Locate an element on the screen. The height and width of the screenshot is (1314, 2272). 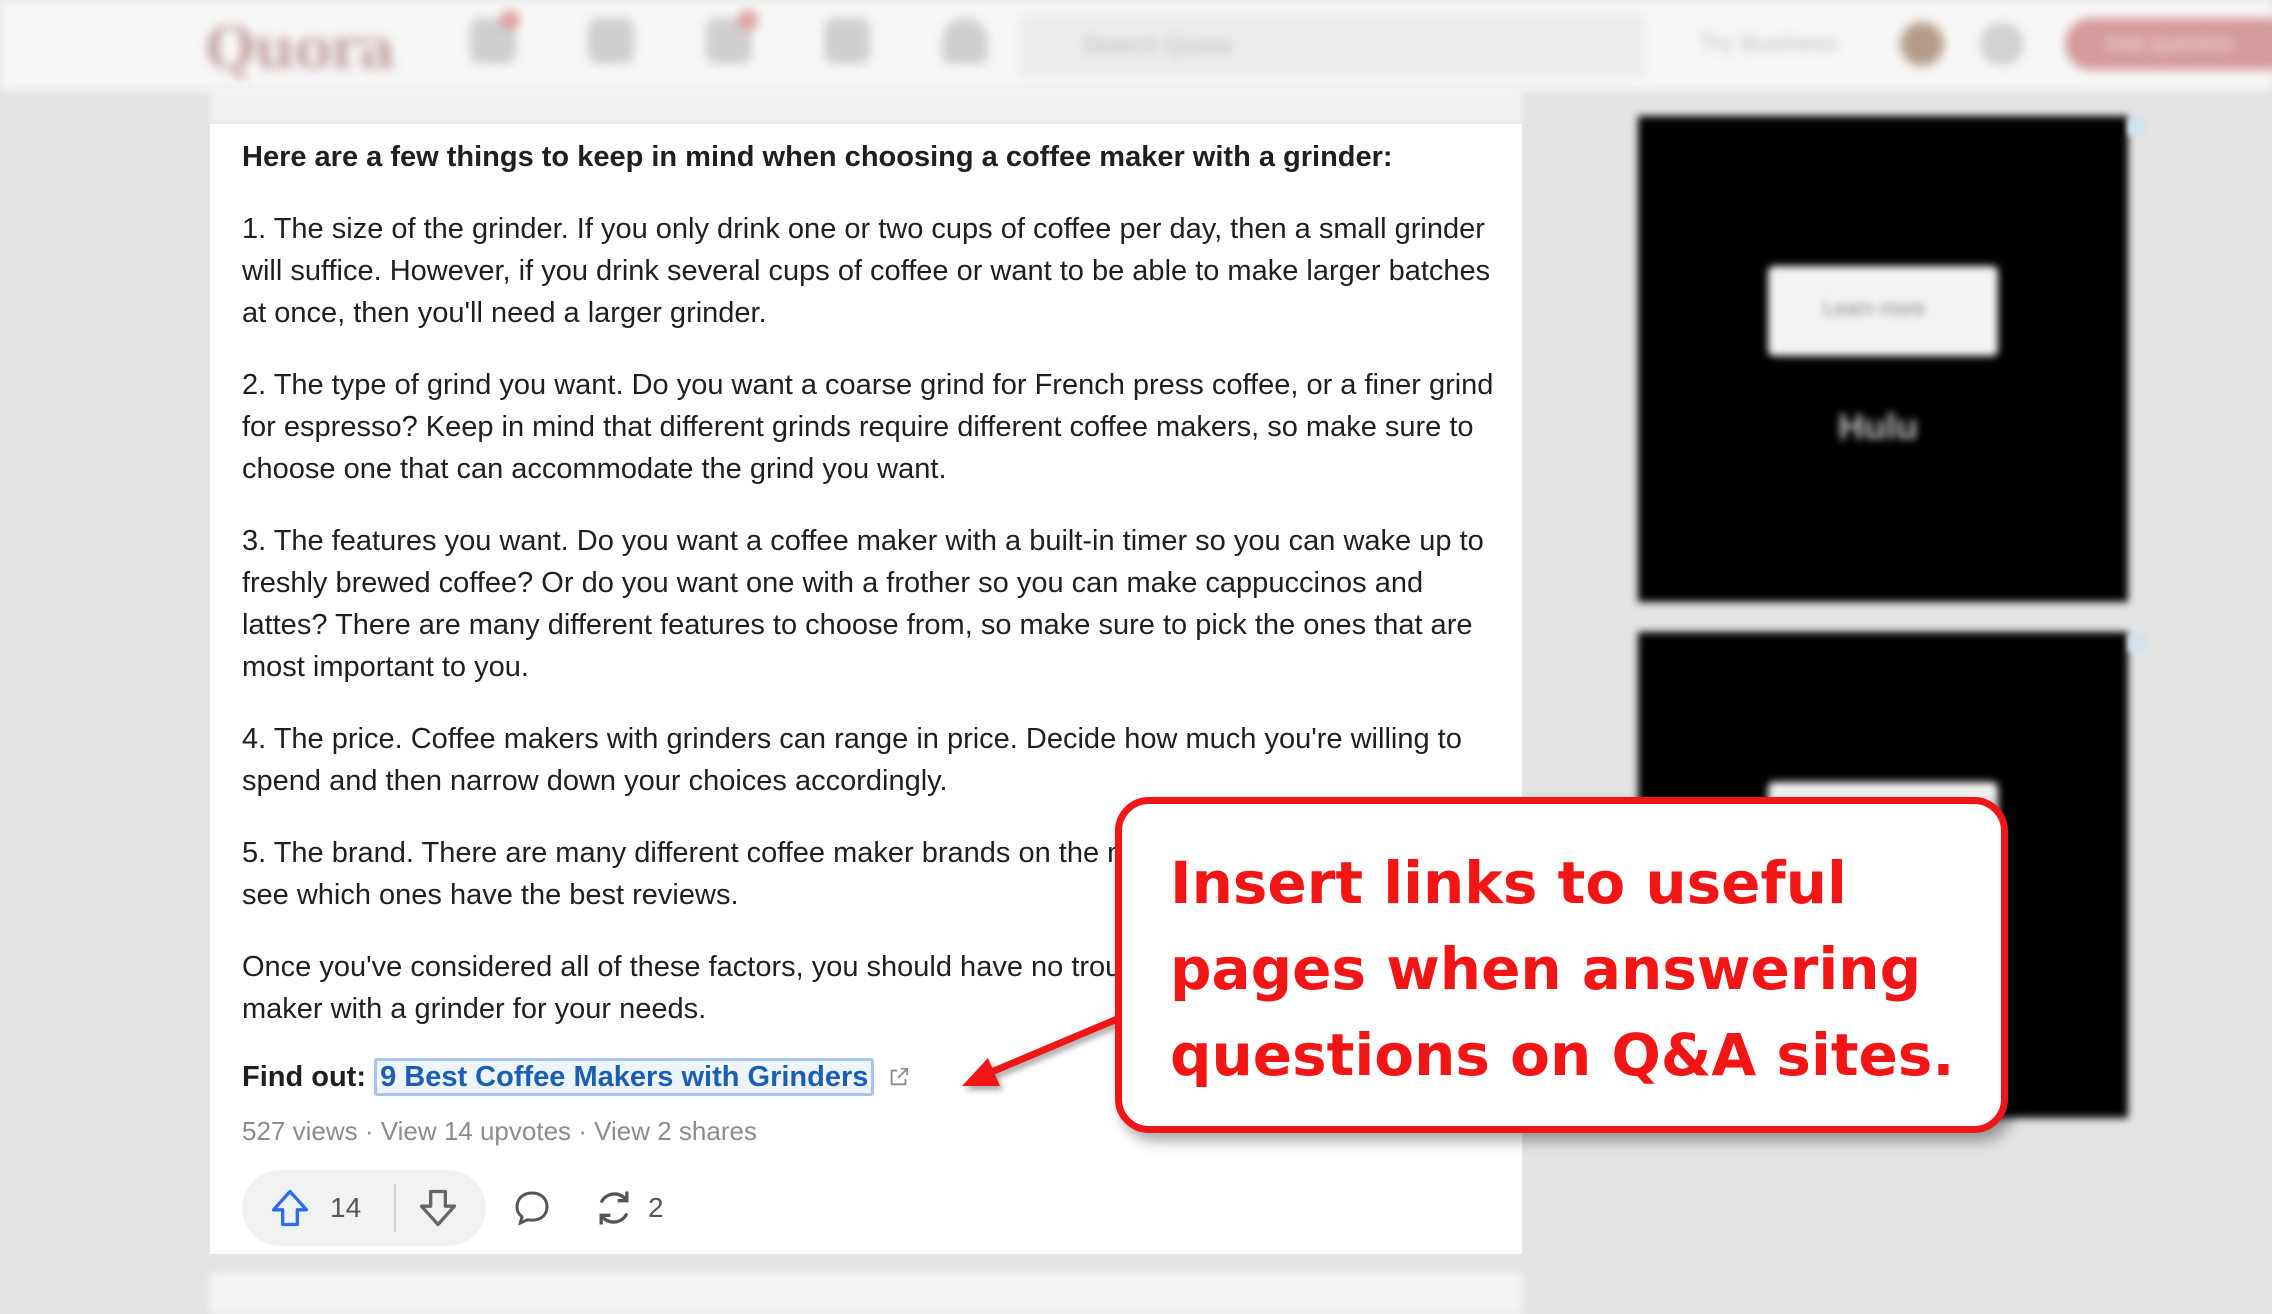
answer-actions: 14 2 is located at coordinates (592, 1208).